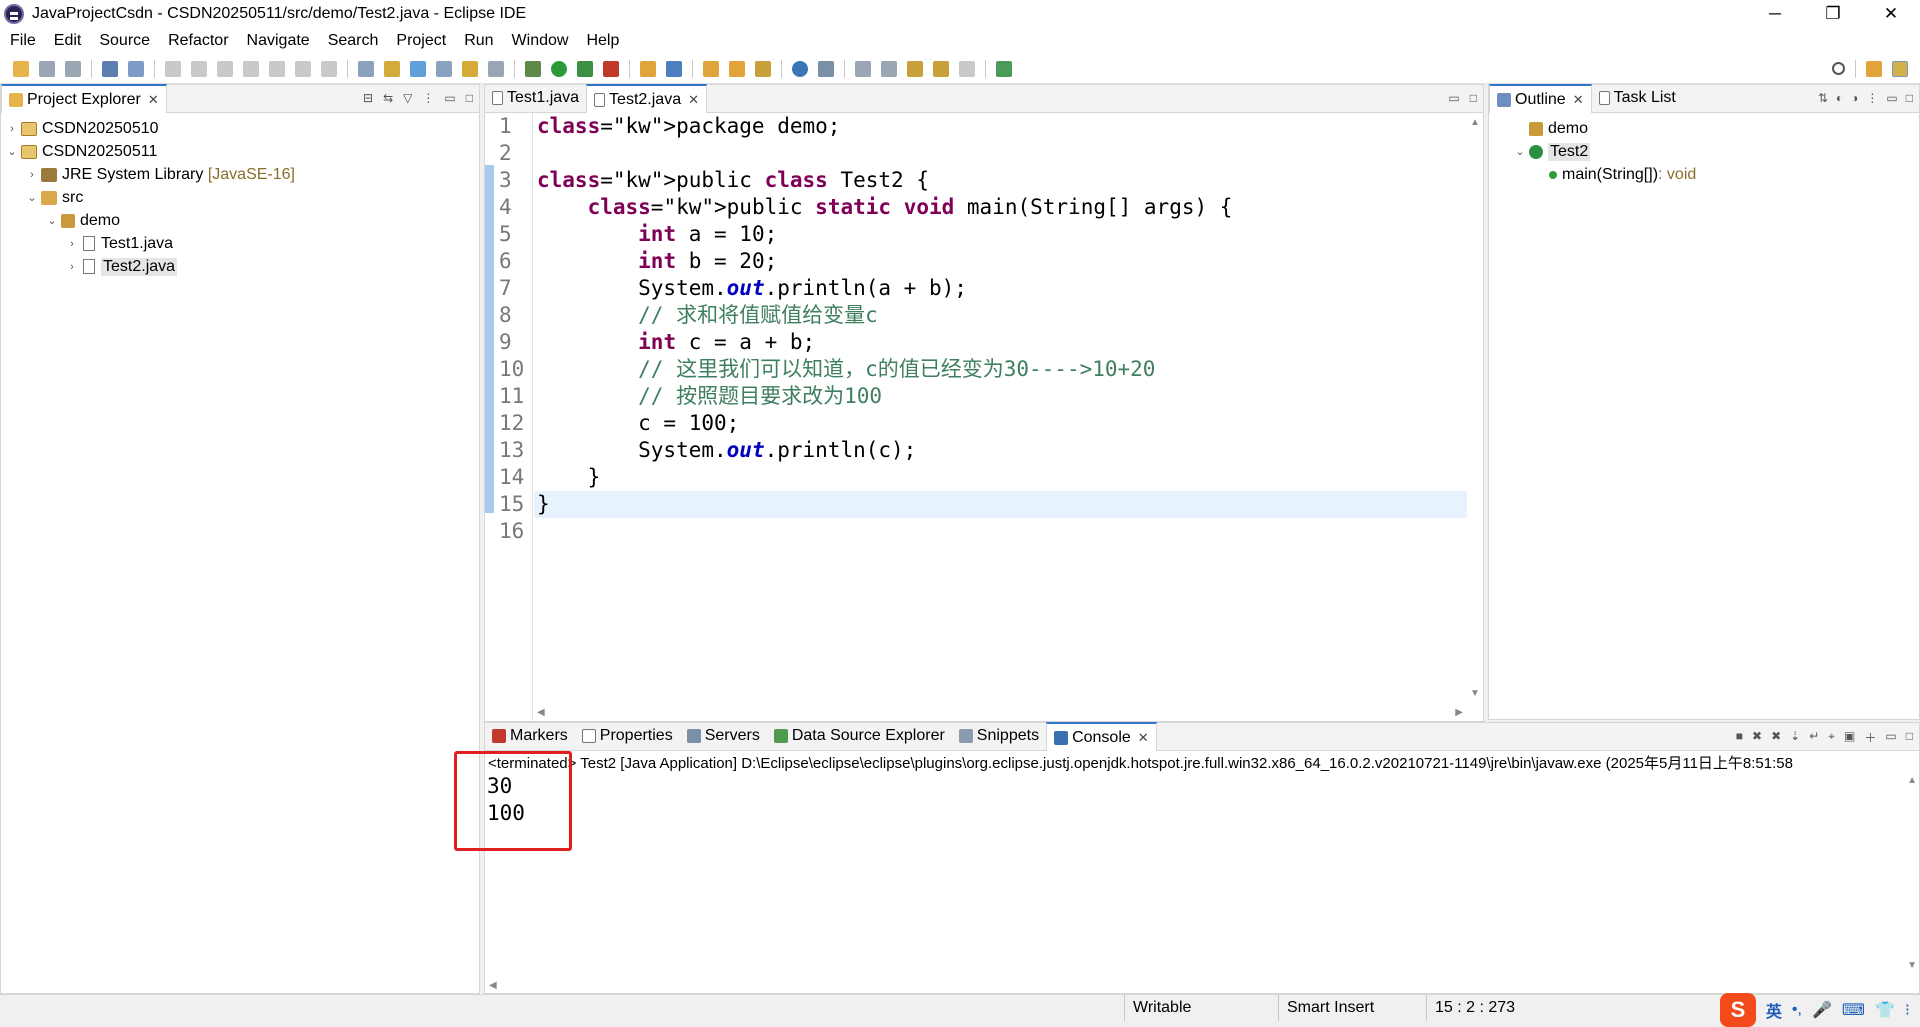  What do you see at coordinates (478, 41) in the screenshot?
I see `menu-run: Run` at bounding box center [478, 41].